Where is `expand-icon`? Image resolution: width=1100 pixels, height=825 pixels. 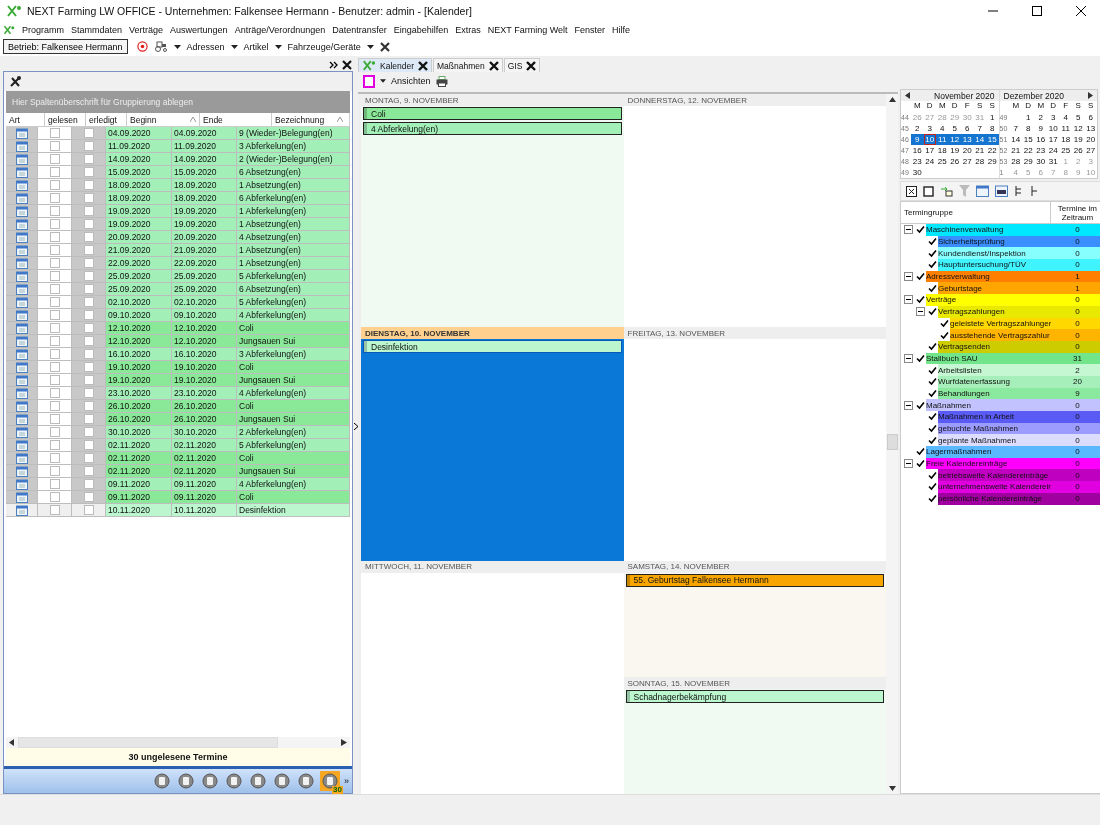
expand-icon is located at coordinates (334, 64).